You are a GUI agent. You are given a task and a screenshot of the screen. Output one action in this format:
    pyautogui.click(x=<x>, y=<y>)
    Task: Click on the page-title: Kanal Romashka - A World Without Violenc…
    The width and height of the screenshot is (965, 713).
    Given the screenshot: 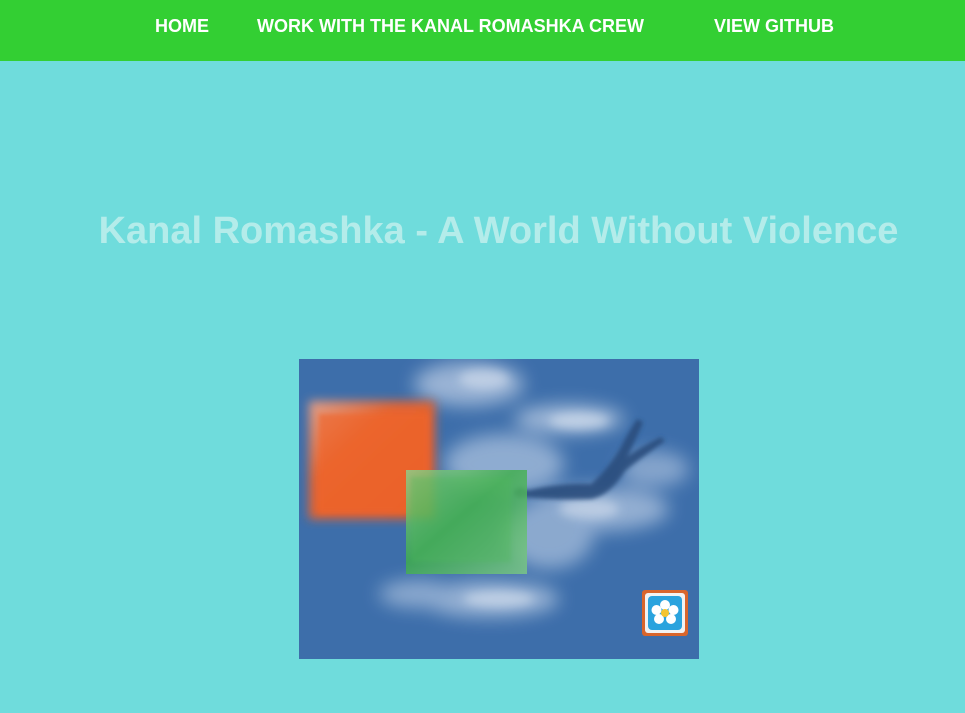 What is the action you would take?
    pyautogui.click(x=498, y=231)
    